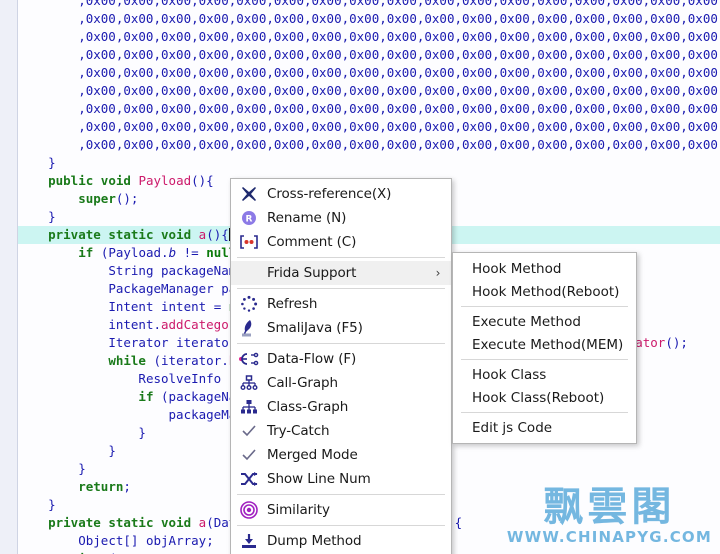 The image size is (720, 554). What do you see at coordinates (292, 304) in the screenshot?
I see `menu-item-label: Refresh` at bounding box center [292, 304].